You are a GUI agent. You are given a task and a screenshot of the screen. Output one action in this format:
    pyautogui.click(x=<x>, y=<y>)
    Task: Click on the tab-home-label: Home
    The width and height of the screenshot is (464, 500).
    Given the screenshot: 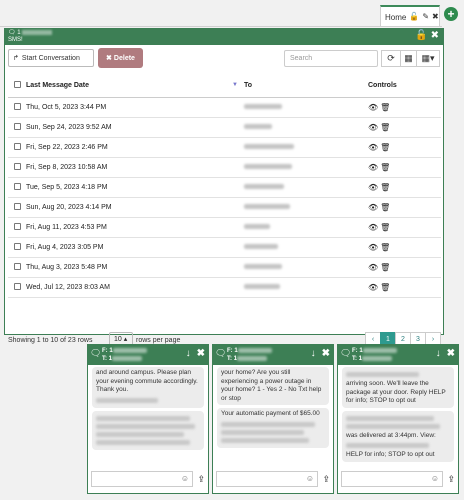 What is the action you would take?
    pyautogui.click(x=396, y=17)
    